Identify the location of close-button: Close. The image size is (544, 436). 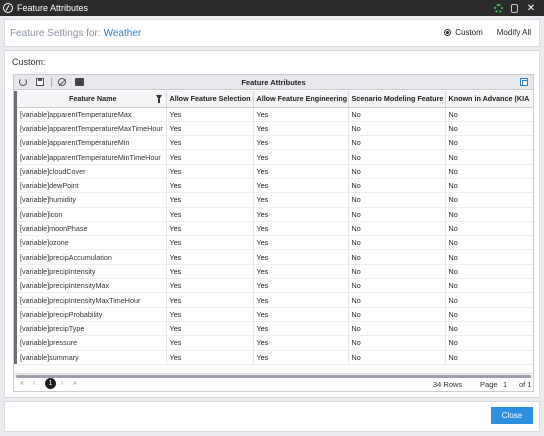
(512, 415).